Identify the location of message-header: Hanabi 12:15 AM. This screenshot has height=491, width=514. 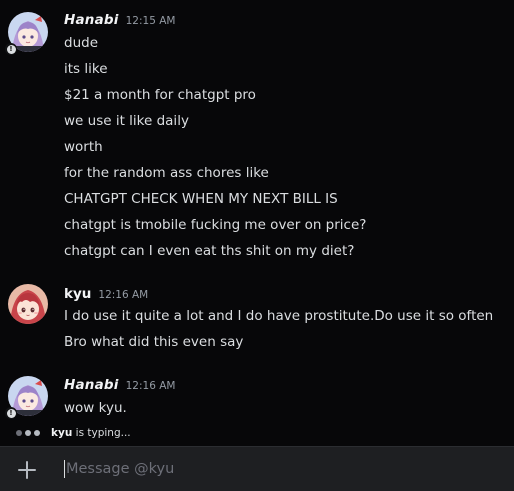
(119, 20).